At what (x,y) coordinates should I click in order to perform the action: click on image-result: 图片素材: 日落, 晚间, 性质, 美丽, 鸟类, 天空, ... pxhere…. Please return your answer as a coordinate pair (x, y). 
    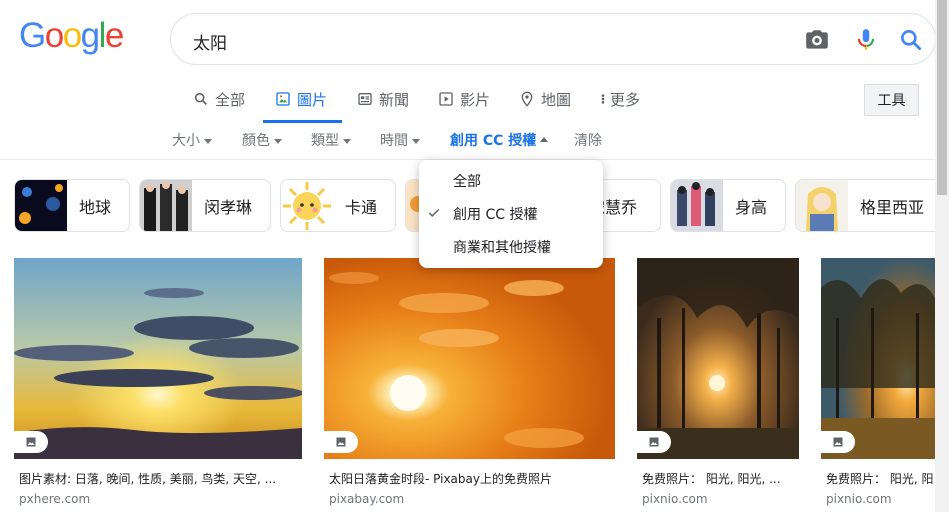
    Looking at the image, I should click on (158, 382).